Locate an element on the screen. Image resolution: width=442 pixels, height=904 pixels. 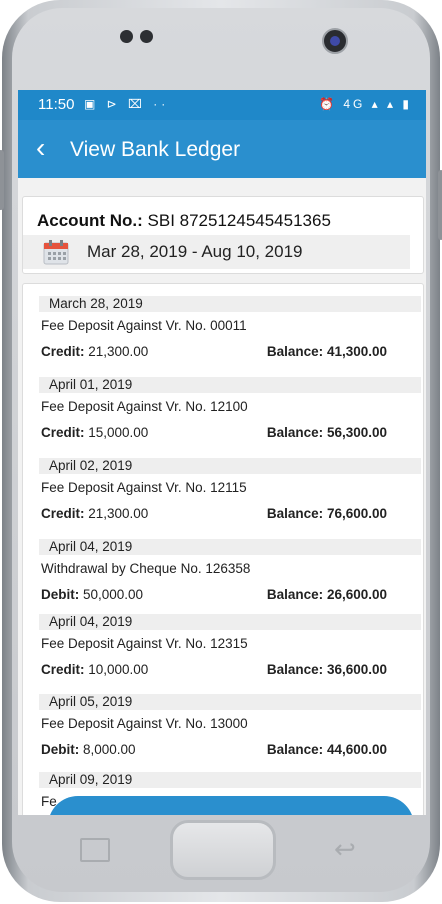
entry-balance: Balance: 41,300.00 is located at coordinates (327, 351).